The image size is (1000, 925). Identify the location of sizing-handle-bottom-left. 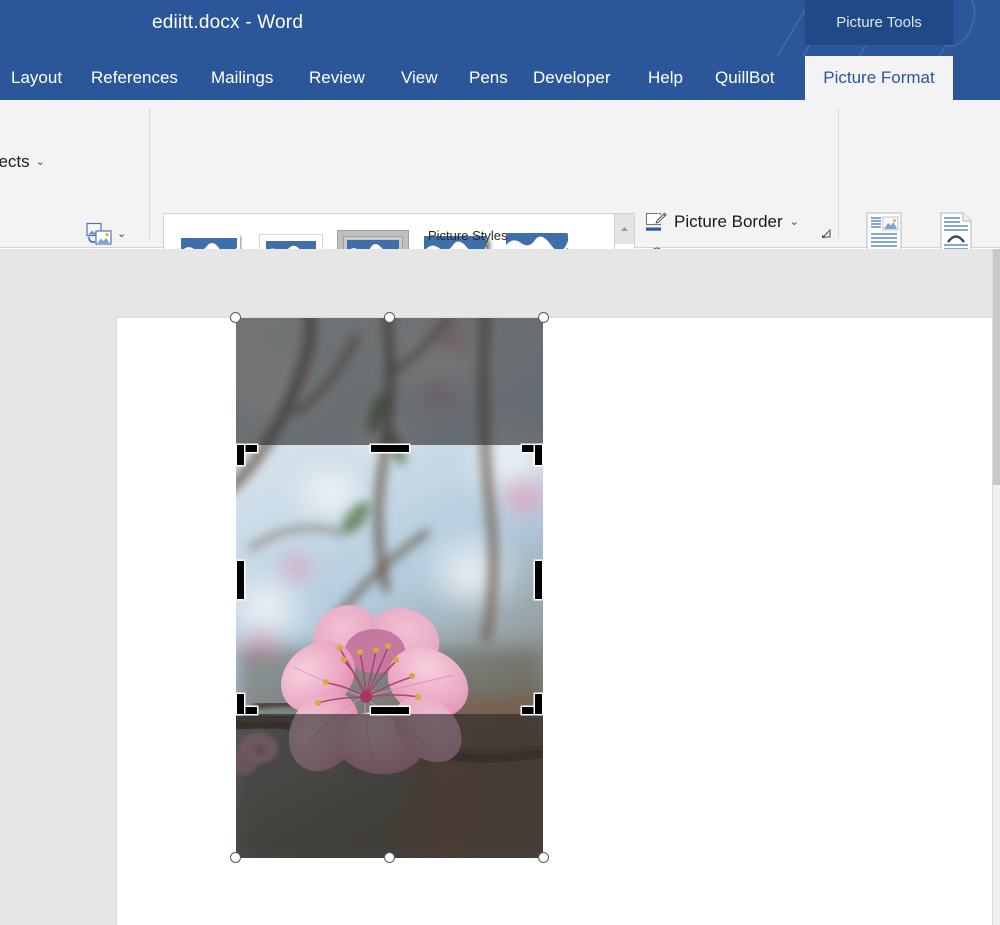
(235, 857).